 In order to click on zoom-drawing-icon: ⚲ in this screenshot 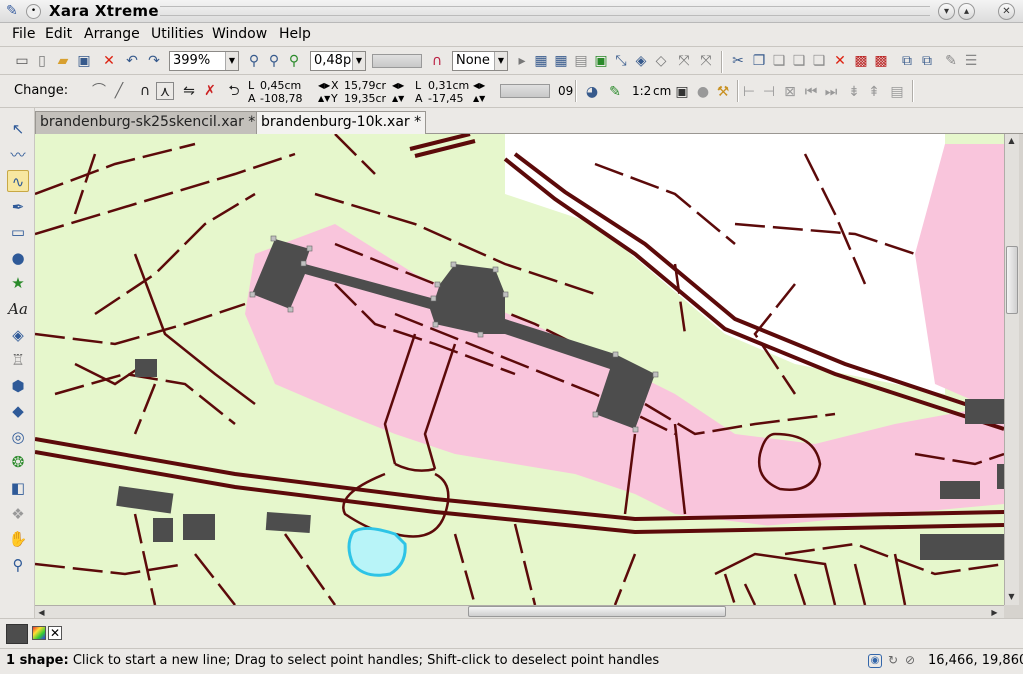, I will do `click(294, 61)`.